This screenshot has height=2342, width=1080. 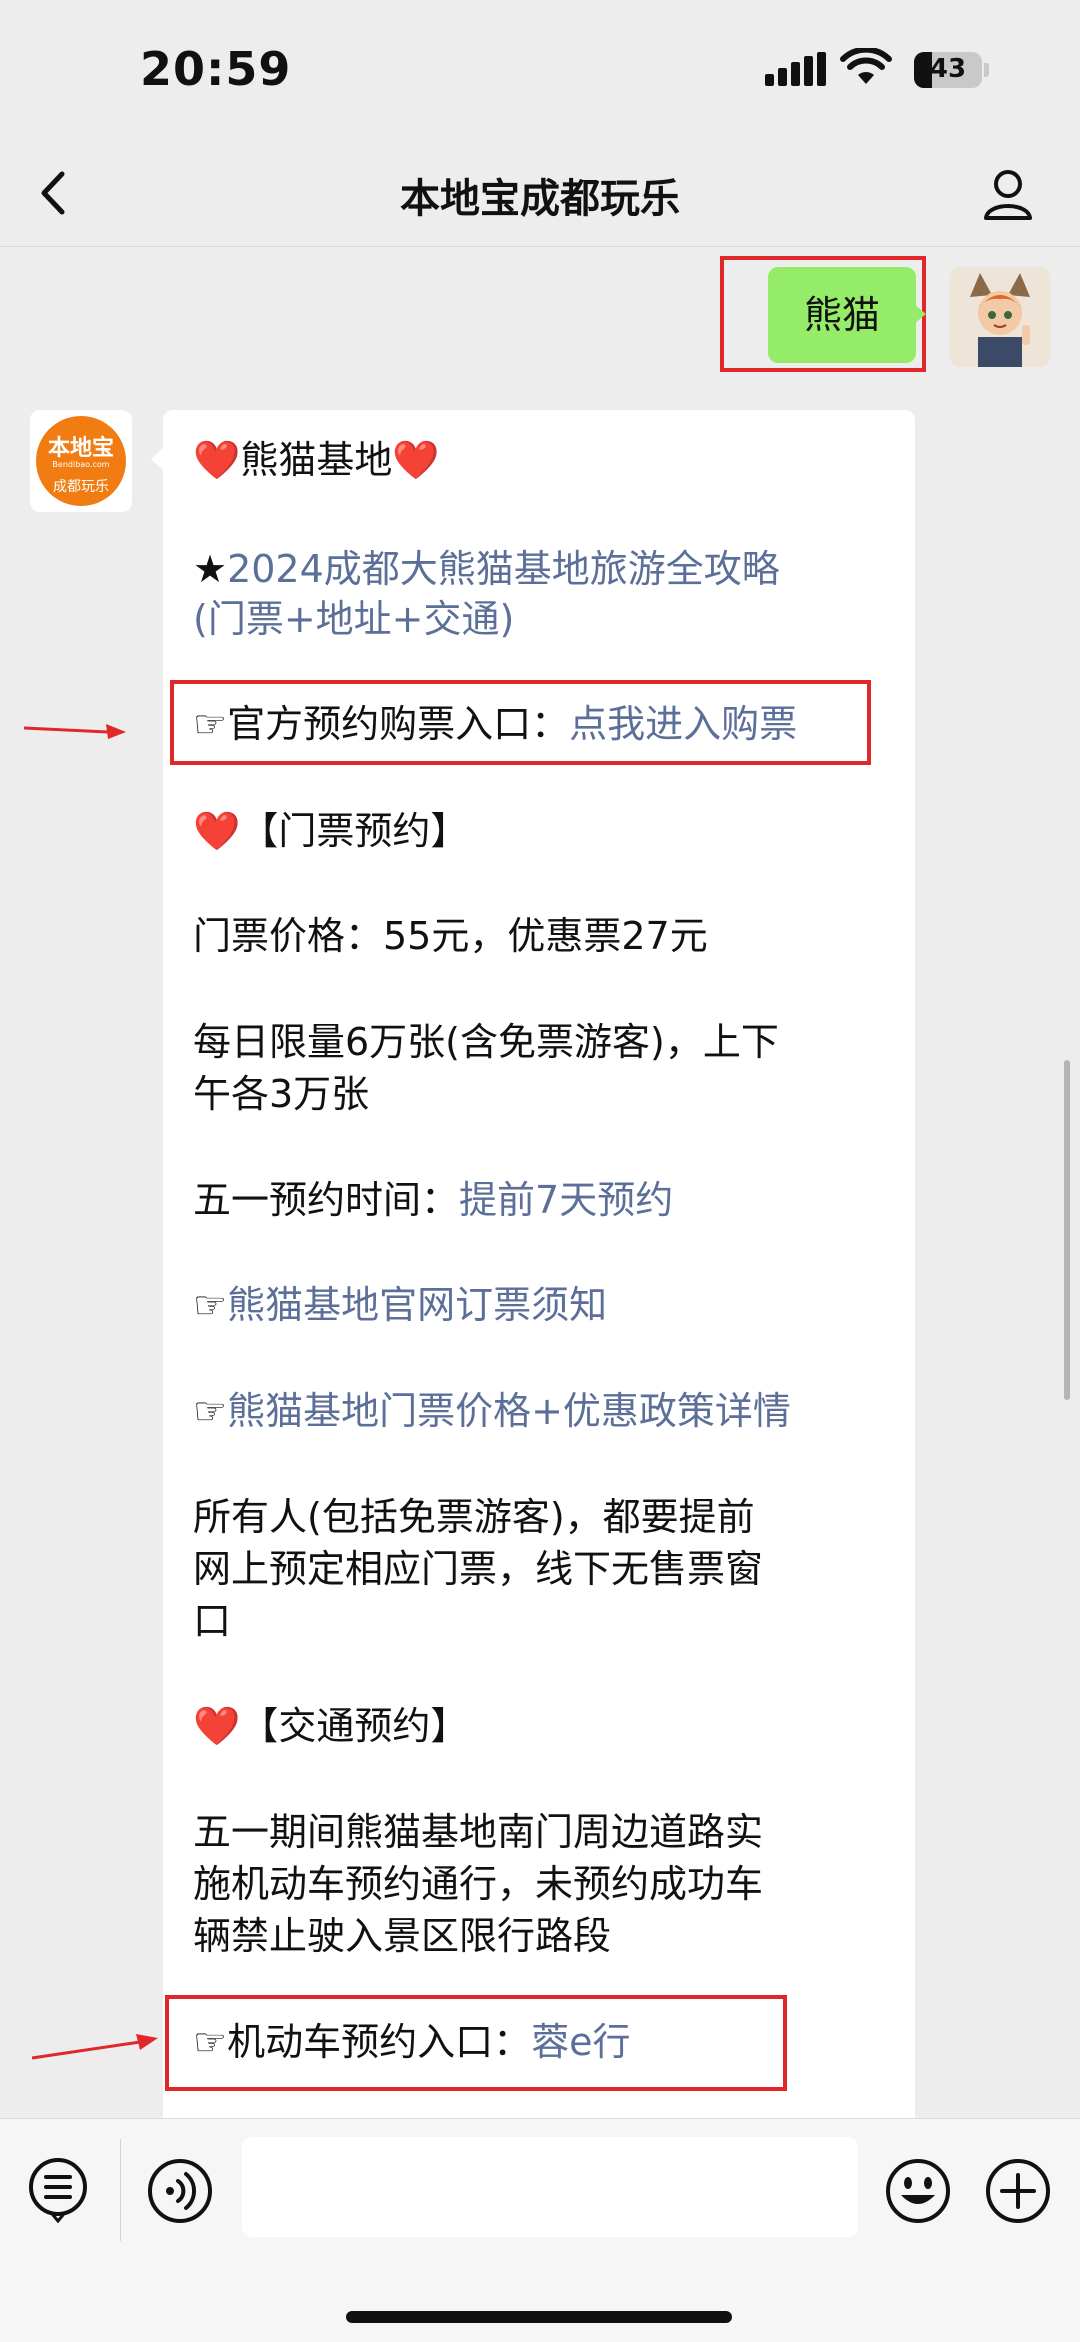 I want to click on advance-booking-line-3: 口, so click(x=212, y=1621).